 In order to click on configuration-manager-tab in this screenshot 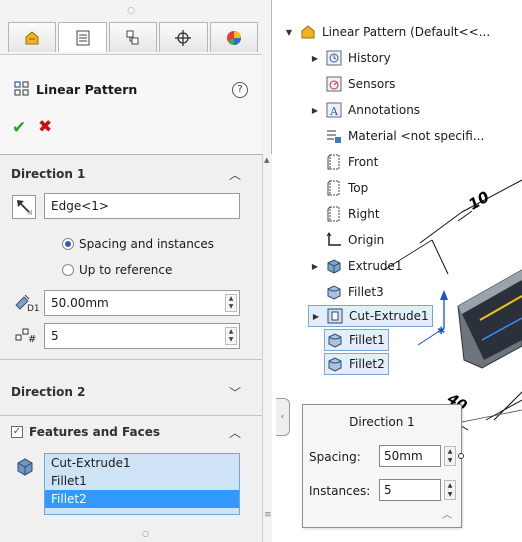, I will do `click(133, 37)`.